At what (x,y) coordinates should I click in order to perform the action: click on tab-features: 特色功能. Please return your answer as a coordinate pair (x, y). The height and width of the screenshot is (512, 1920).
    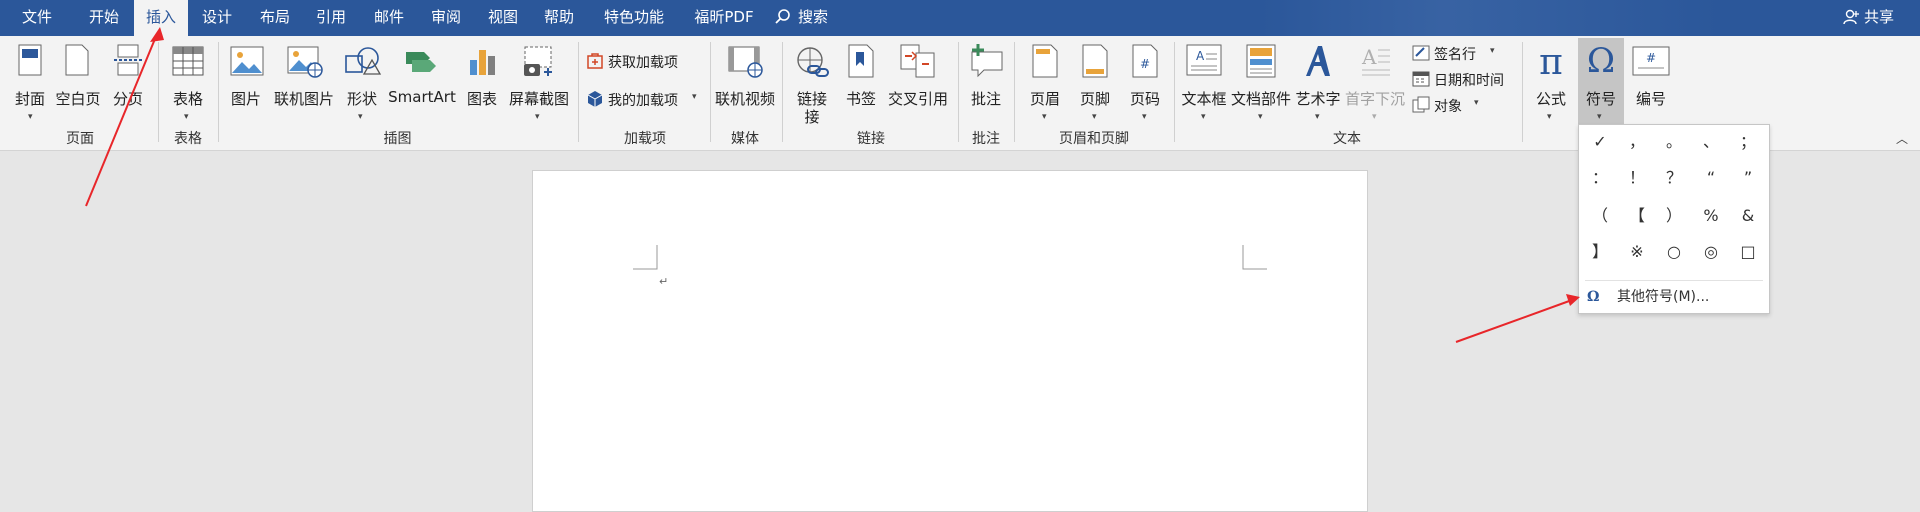
    Looking at the image, I should click on (634, 18).